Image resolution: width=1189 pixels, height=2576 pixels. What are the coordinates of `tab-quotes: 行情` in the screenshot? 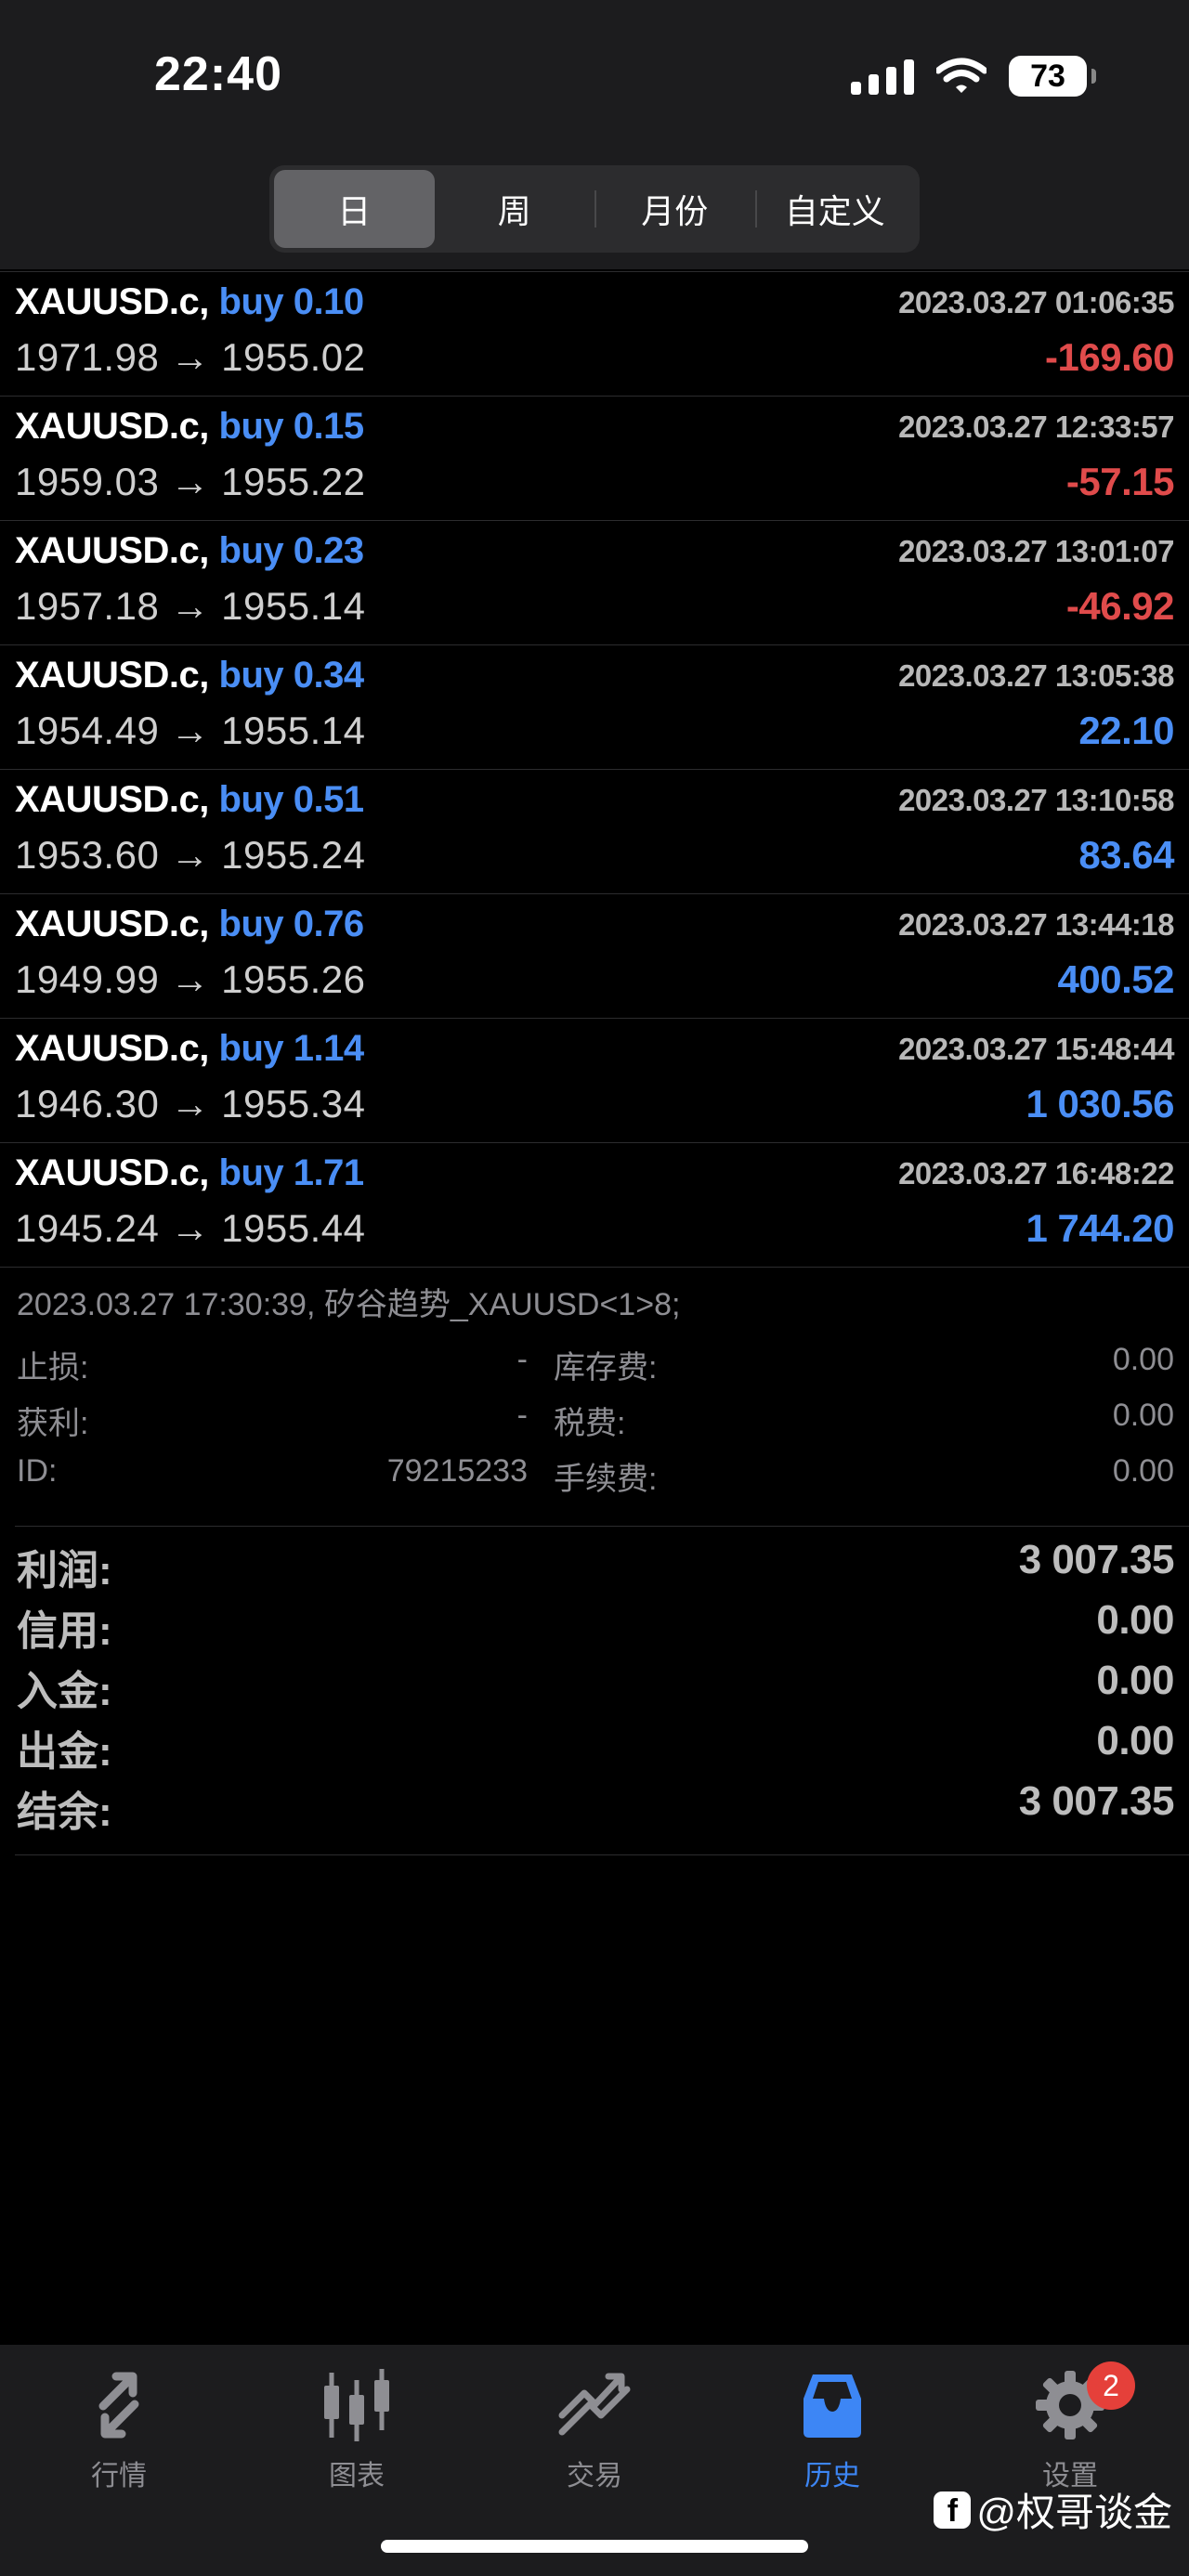 It's located at (119, 2437).